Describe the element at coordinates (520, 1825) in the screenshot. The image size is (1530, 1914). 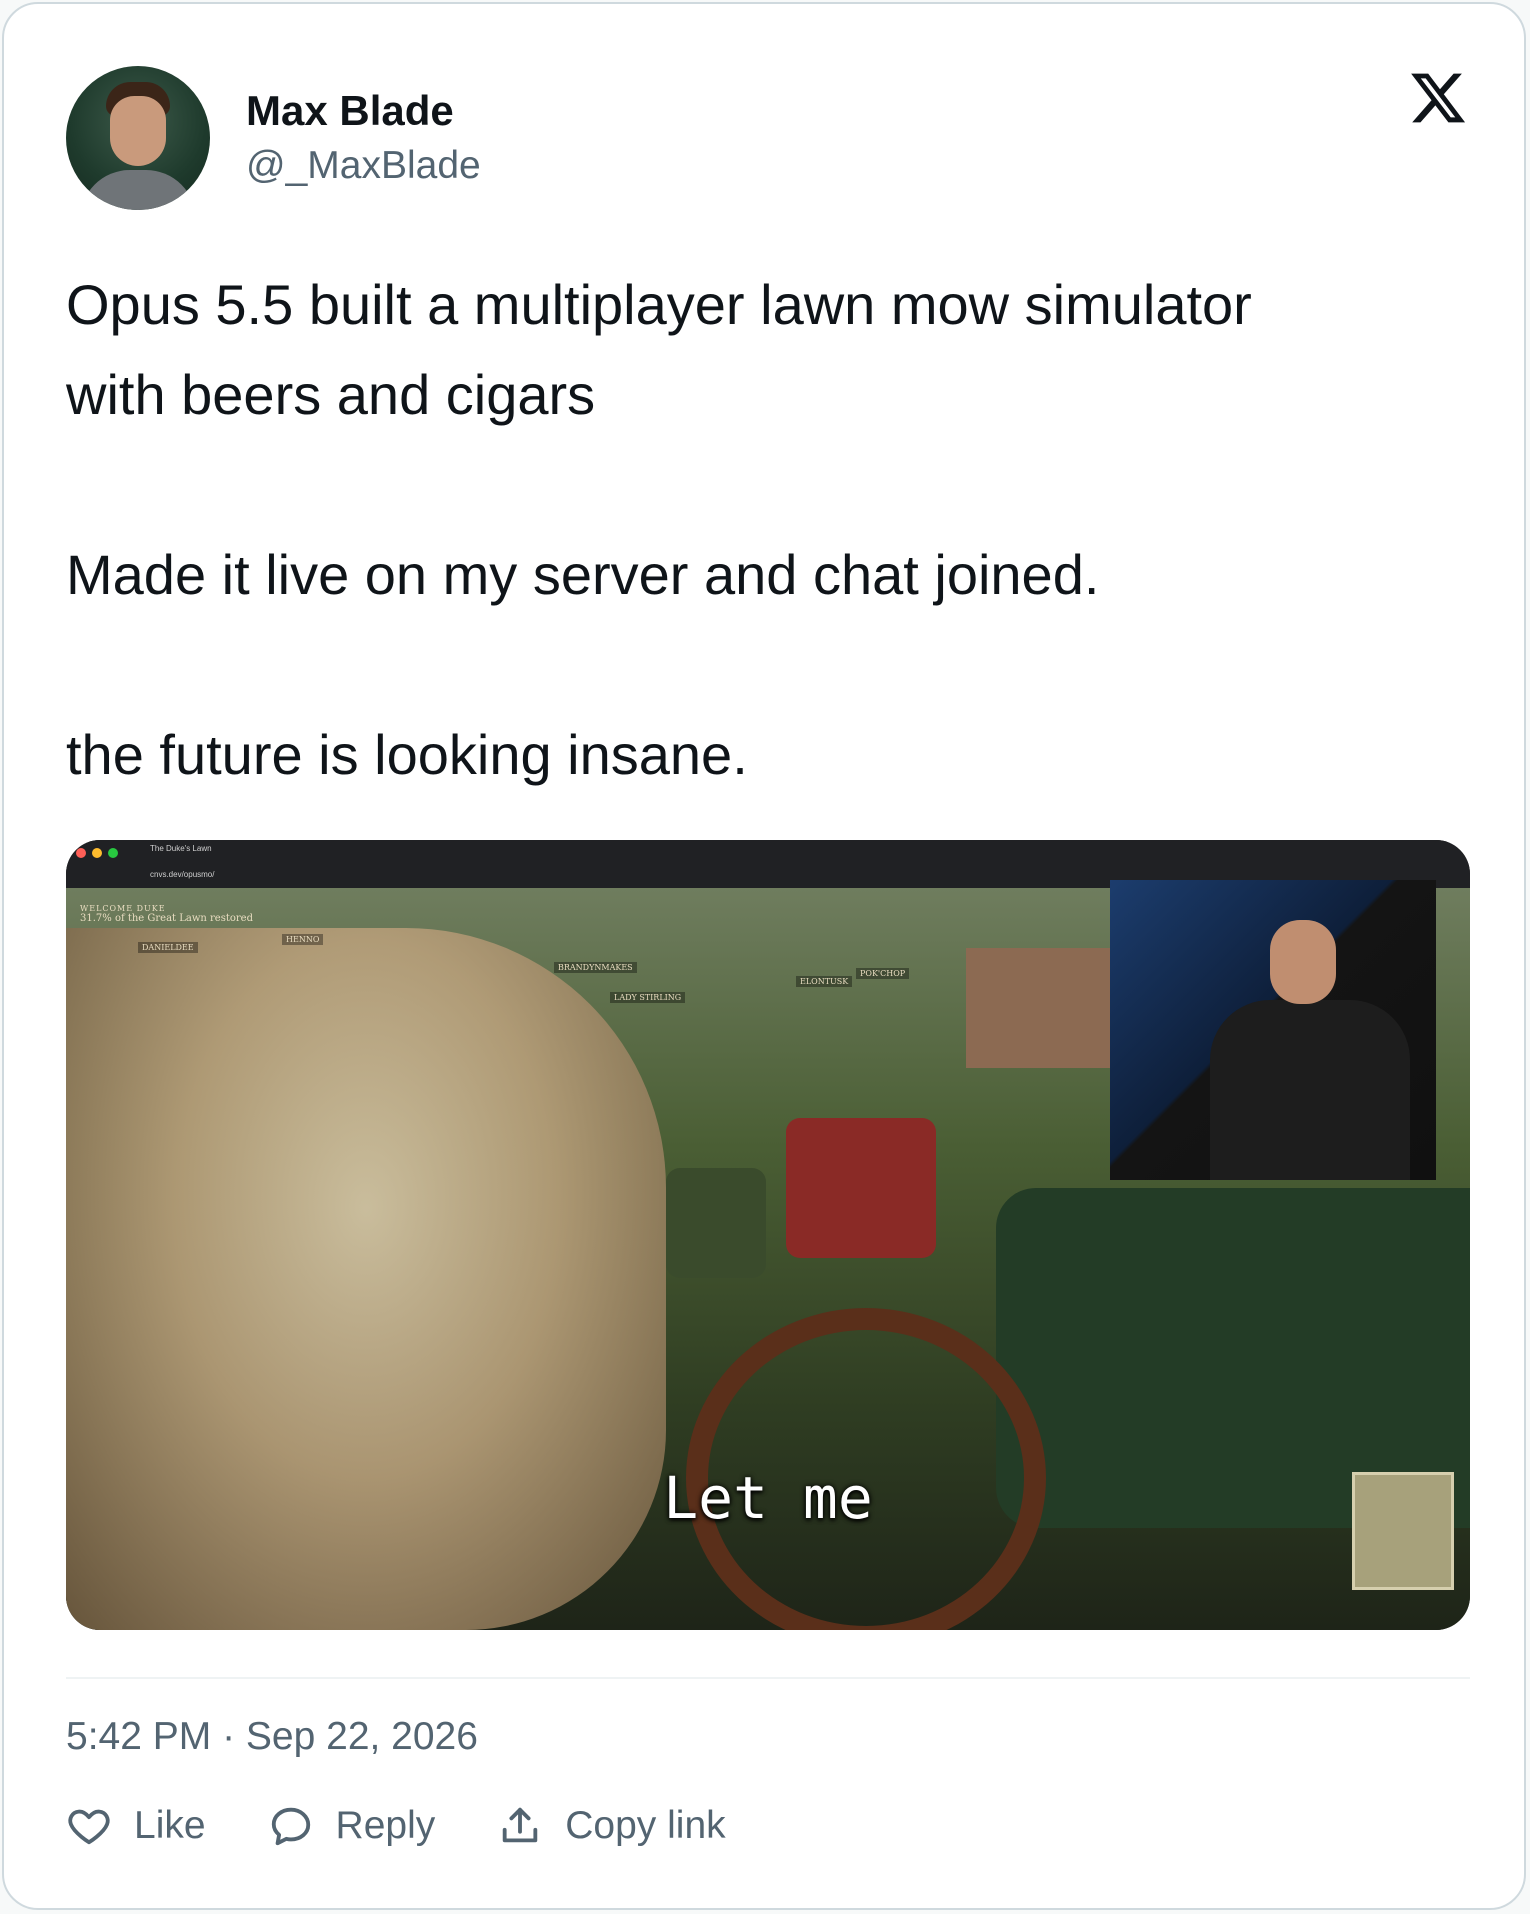
I see `share-upload-icon` at that location.